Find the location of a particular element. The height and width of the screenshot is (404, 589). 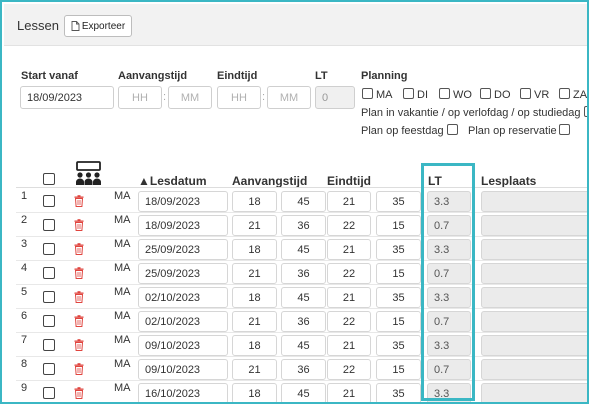

plan-vacation-checkbox is located at coordinates (585, 111).